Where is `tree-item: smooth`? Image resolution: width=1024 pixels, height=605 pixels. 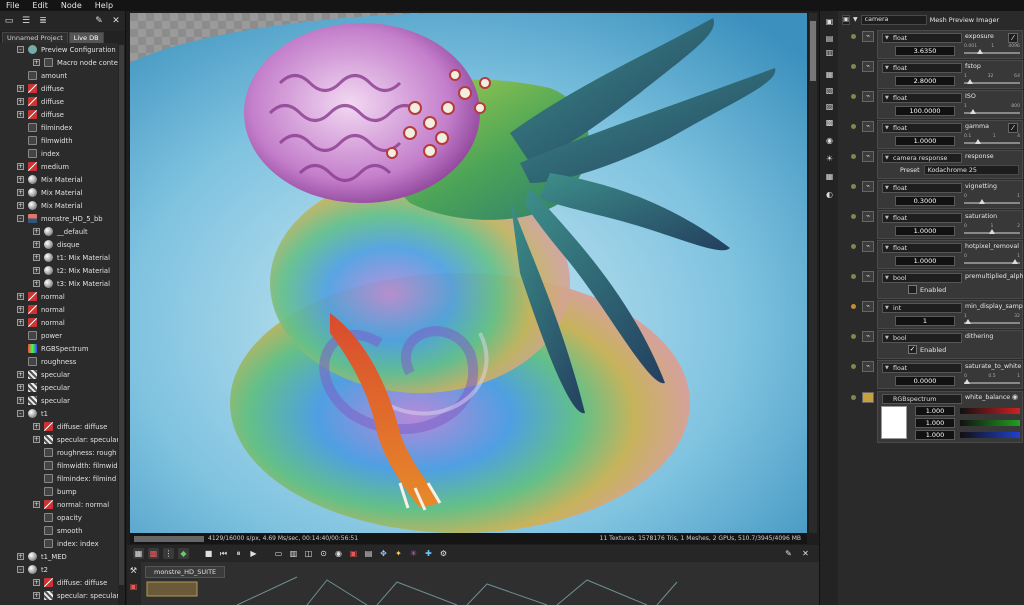 tree-item: smooth is located at coordinates (57, 530).